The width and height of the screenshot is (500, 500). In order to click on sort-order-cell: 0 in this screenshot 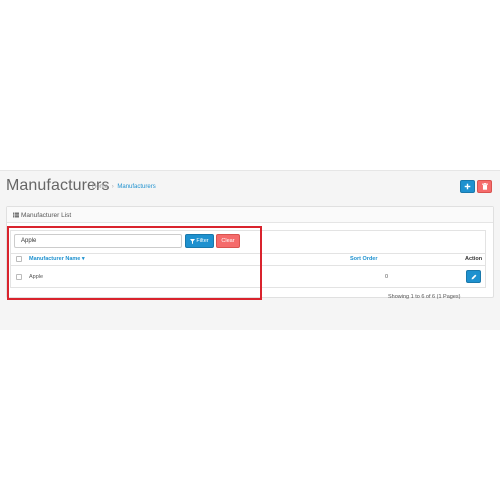, I will do `click(387, 277)`.